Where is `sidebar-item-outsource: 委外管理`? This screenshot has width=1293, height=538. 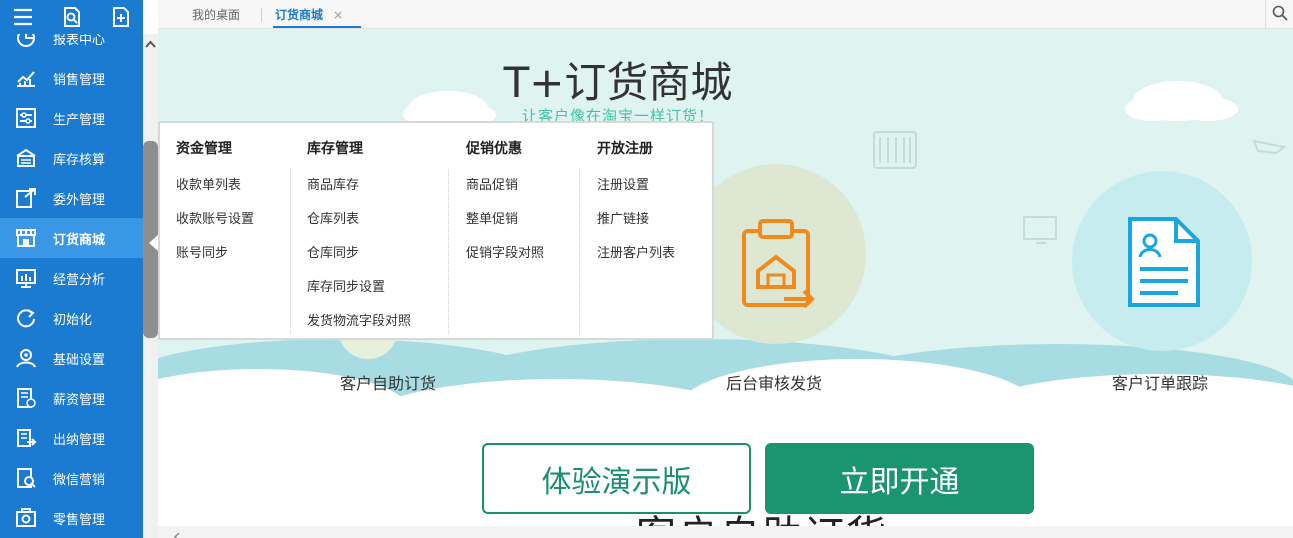
sidebar-item-outsource: 委外管理 is located at coordinates (71, 198).